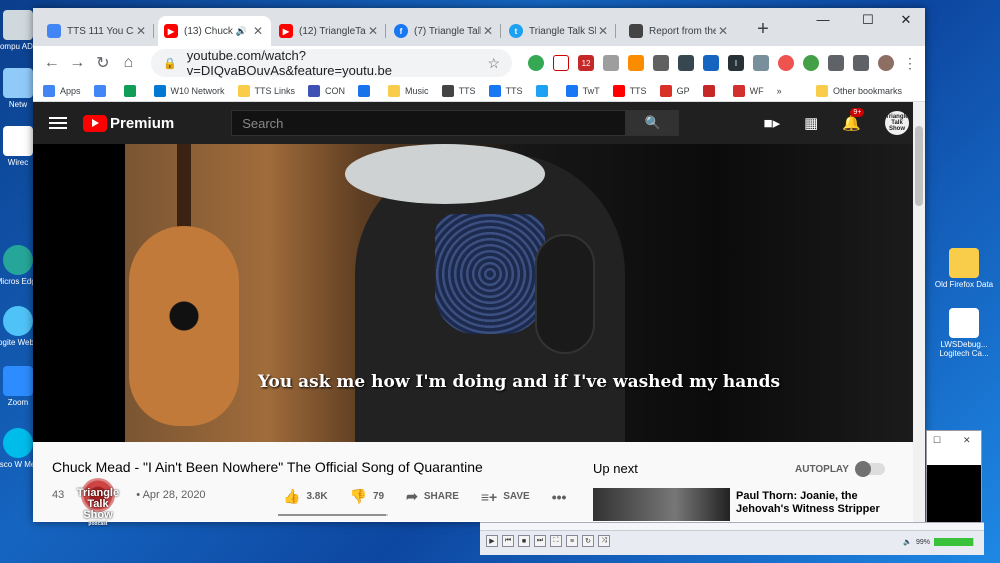 This screenshot has height=563, width=1000. What do you see at coordinates (493, 63) in the screenshot?
I see `bookmark-star-icon: ☆` at bounding box center [493, 63].